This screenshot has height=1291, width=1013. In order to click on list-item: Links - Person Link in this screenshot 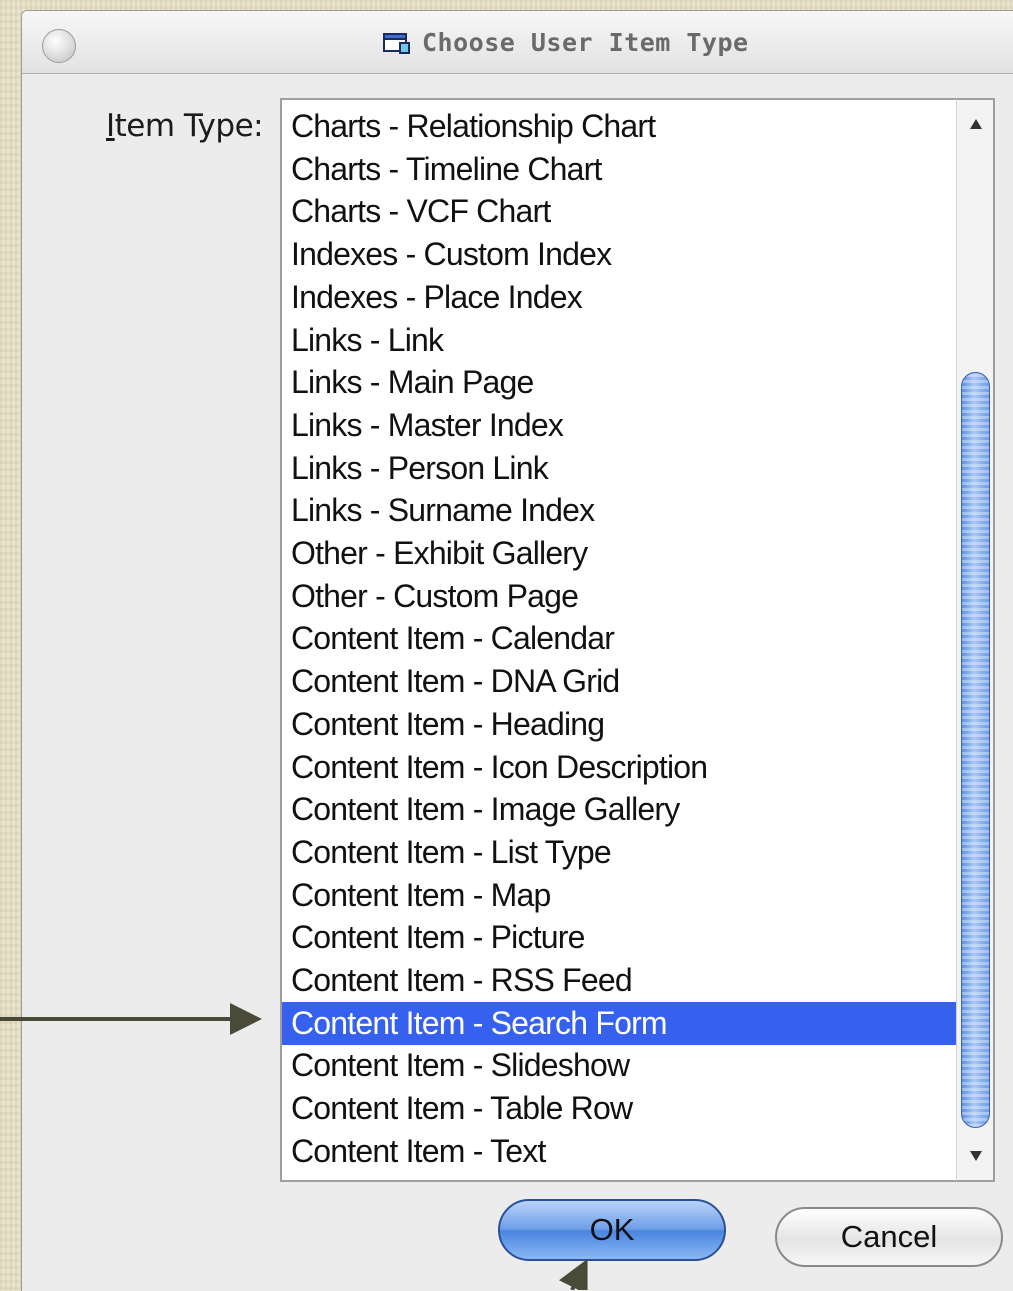, I will do `click(620, 468)`.